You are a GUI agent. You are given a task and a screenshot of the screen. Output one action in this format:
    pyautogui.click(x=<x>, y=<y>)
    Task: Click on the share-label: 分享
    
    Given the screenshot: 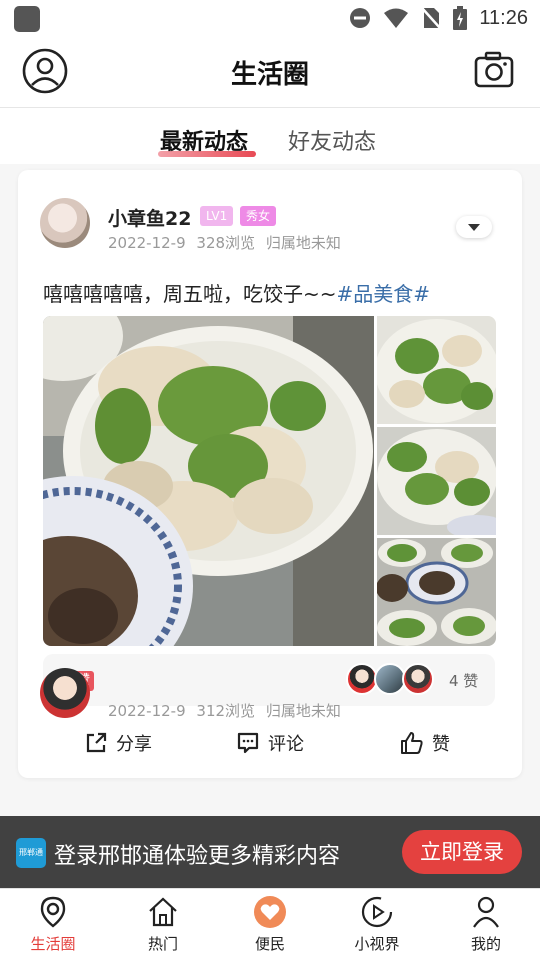 What is the action you would take?
    pyautogui.click(x=134, y=744)
    